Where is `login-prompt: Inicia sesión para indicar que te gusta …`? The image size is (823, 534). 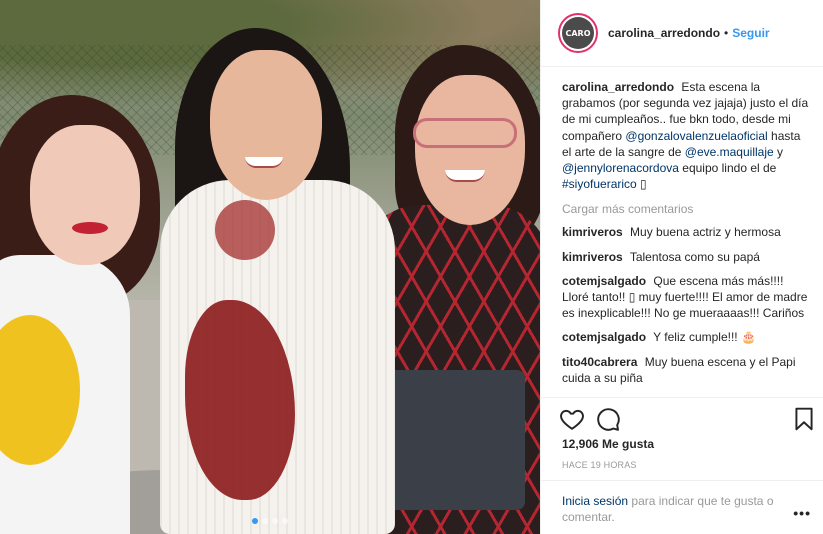 login-prompt: Inicia sesión para indicar que te gusta … is located at coordinates (682, 507).